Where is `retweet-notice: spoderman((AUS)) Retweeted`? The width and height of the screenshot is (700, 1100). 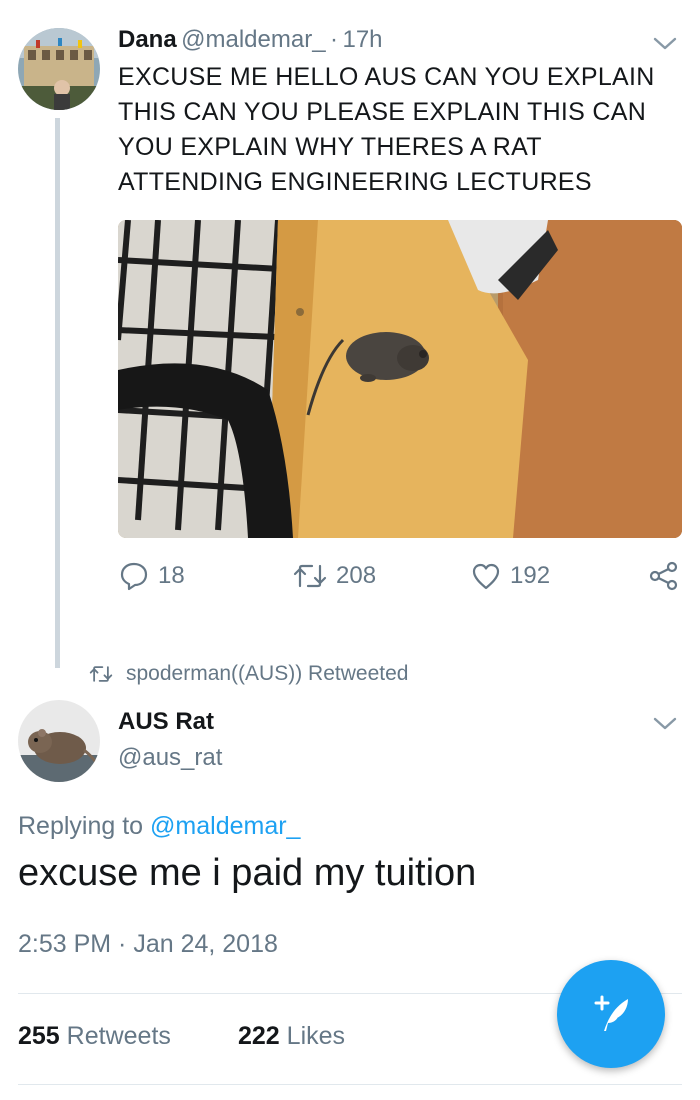 retweet-notice: spoderman((AUS)) Retweeted is located at coordinates (248, 674).